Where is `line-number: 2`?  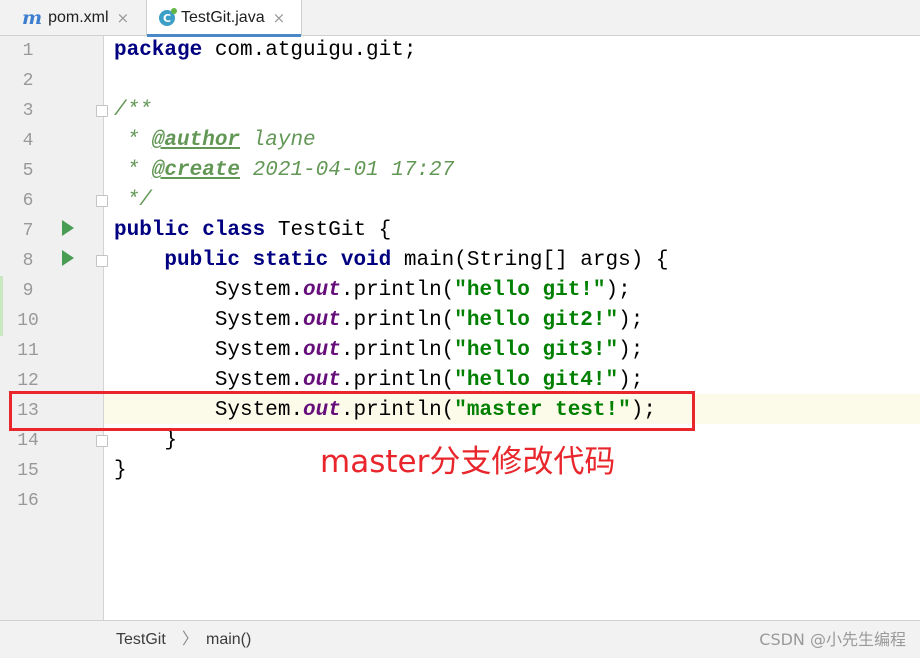 line-number: 2 is located at coordinates (28, 81).